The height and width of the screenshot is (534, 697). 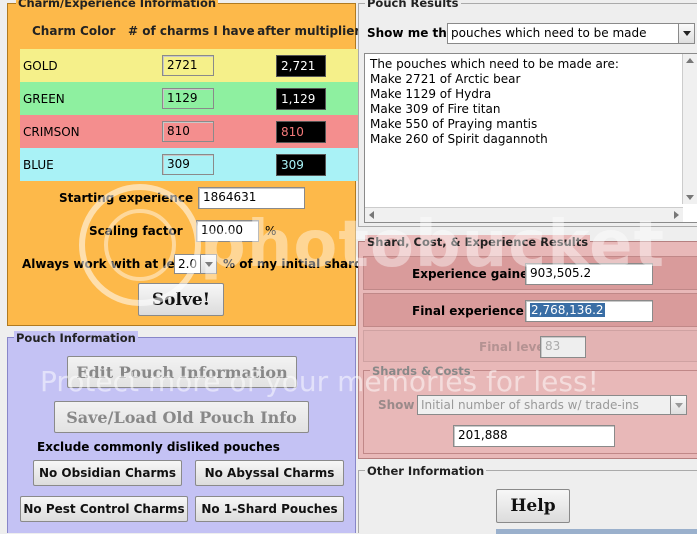 I want to click on results-line: Make 550 of Praying mantis, so click(x=454, y=124).